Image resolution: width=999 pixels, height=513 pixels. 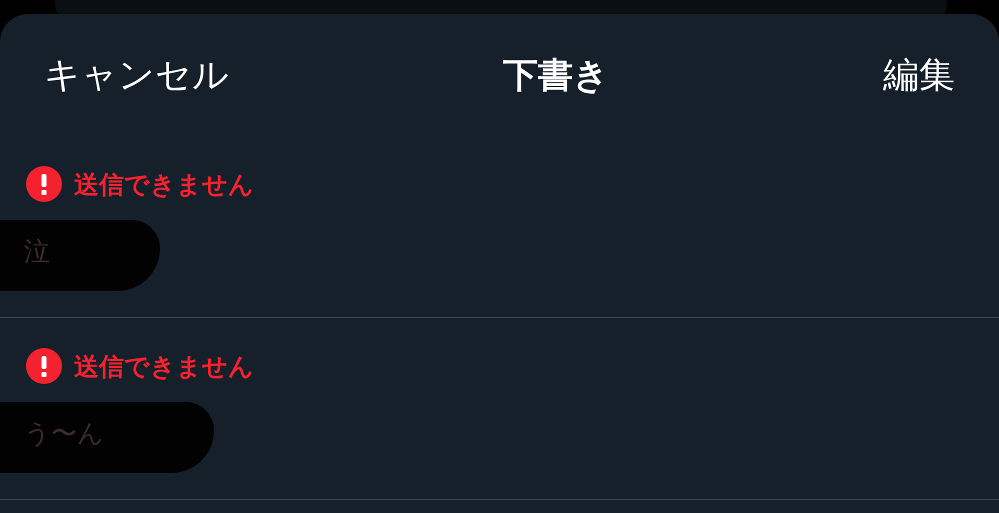 What do you see at coordinates (136, 75) in the screenshot?
I see `cancel-button: キャンセル` at bounding box center [136, 75].